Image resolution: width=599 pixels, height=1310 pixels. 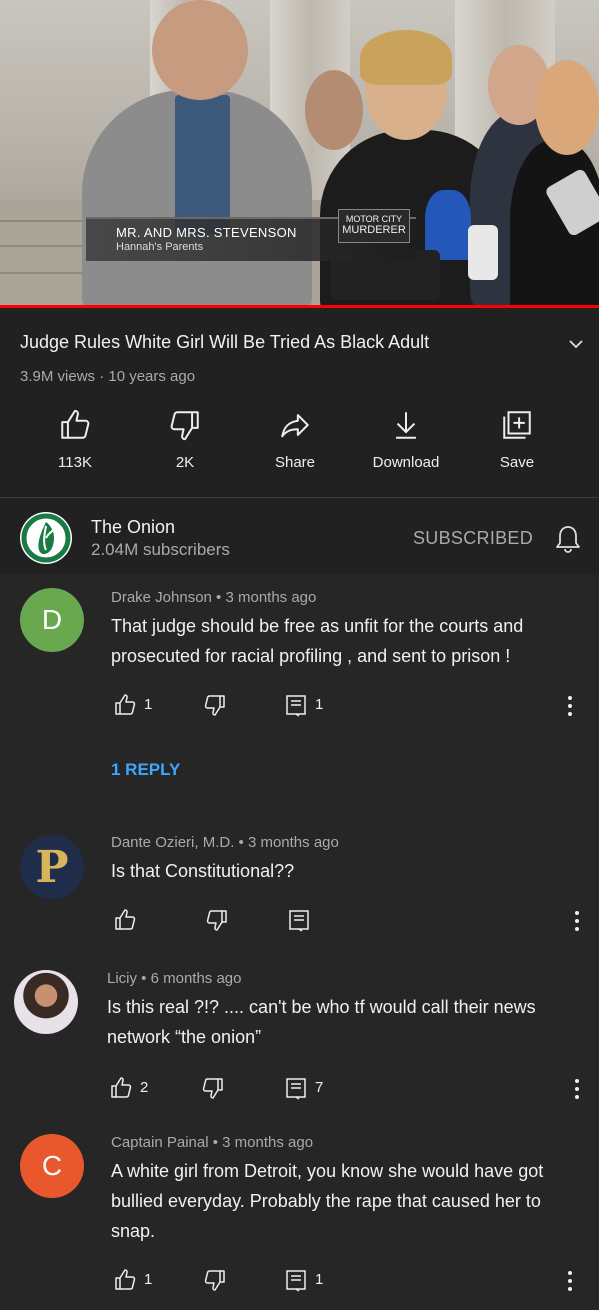 What do you see at coordinates (160, 247) in the screenshot?
I see `lower-third-sub: Hannah's Parents` at bounding box center [160, 247].